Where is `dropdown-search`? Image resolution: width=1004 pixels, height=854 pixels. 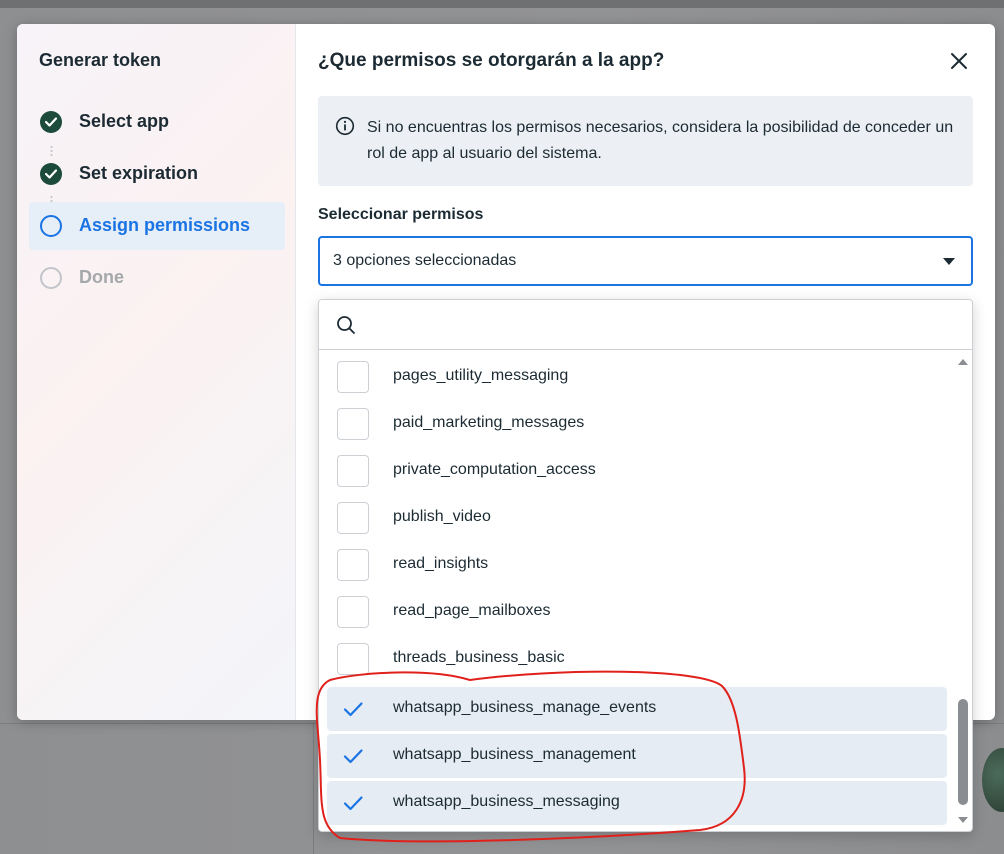 dropdown-search is located at coordinates (645, 325).